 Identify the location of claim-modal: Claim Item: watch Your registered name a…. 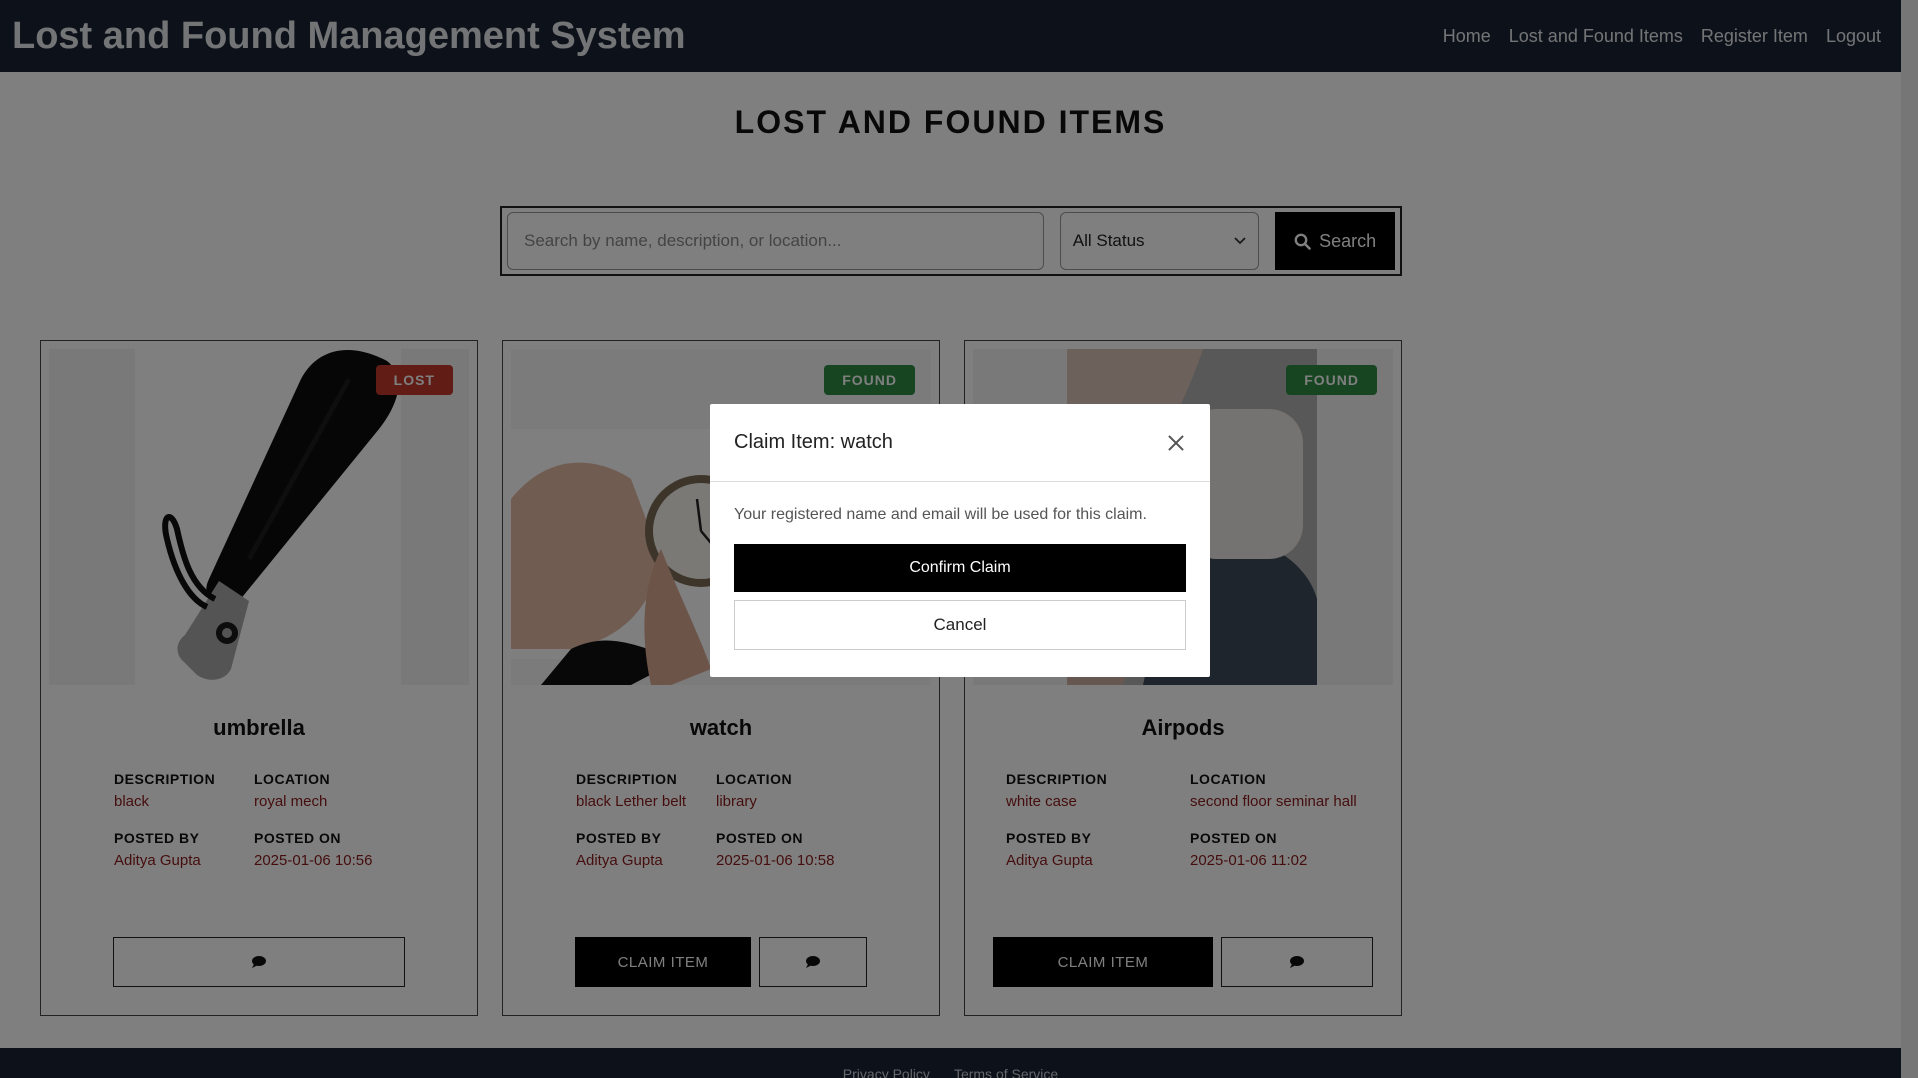
(960, 540).